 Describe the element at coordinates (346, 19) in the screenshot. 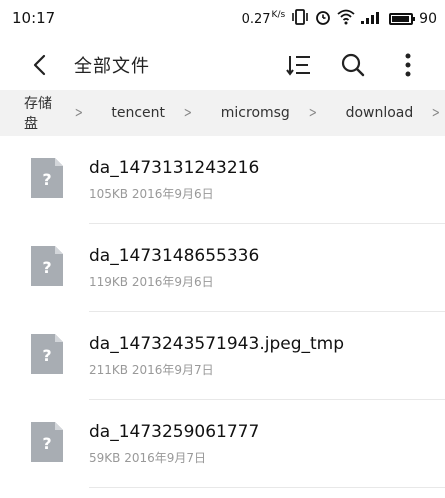

I see `wifi-icon` at that location.